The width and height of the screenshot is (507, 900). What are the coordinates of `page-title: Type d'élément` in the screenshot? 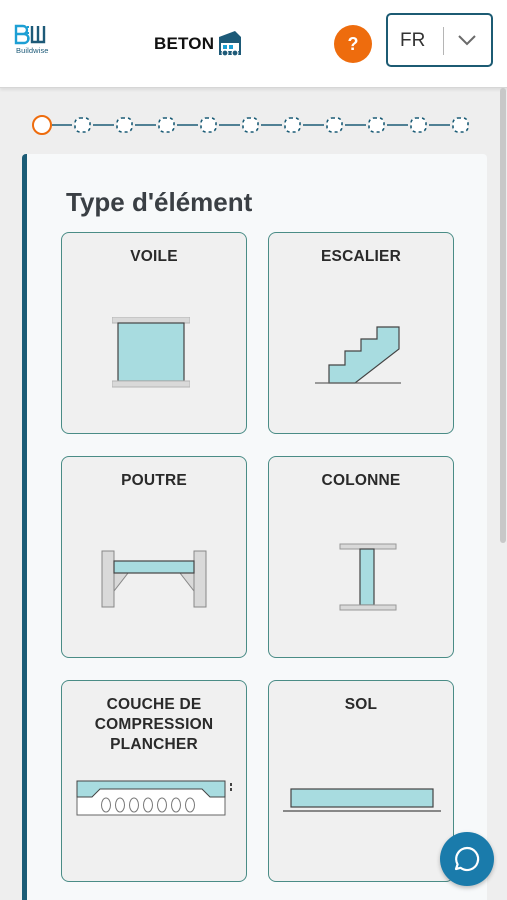 It's located at (159, 202).